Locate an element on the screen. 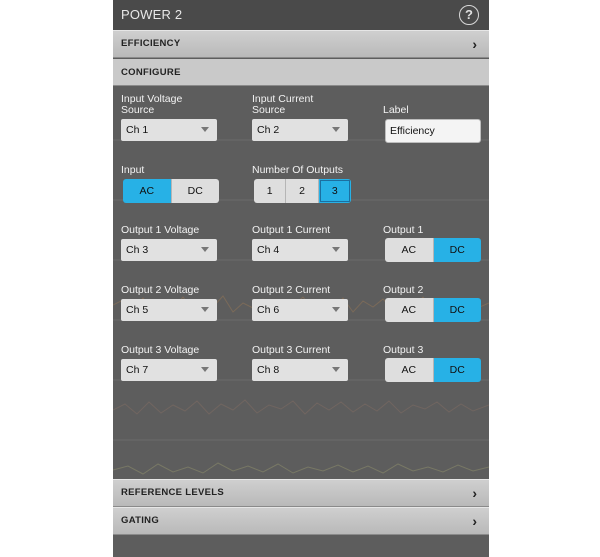  output3-coupling-ac: AC is located at coordinates (409, 370).